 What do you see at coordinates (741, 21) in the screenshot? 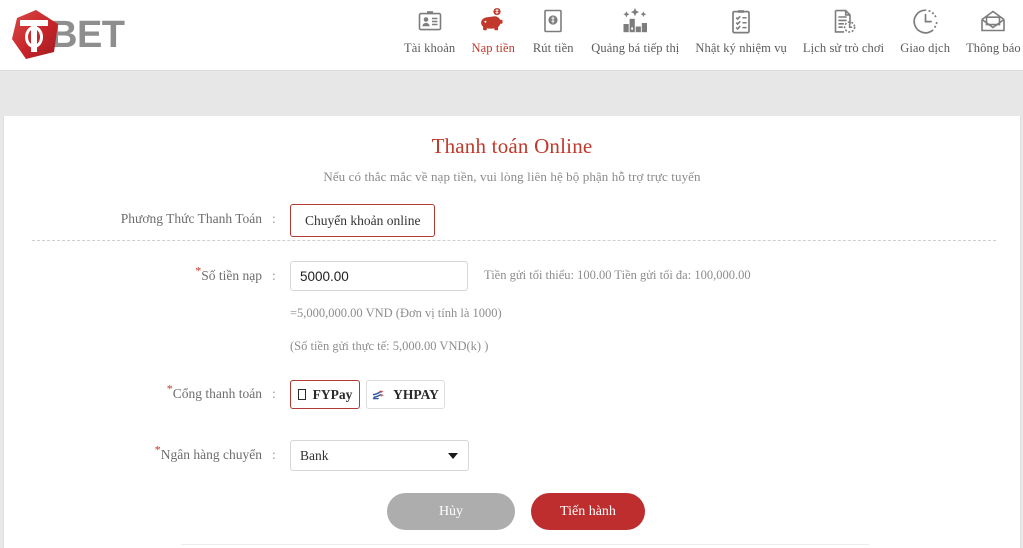
I see `clipboard-icon` at bounding box center [741, 21].